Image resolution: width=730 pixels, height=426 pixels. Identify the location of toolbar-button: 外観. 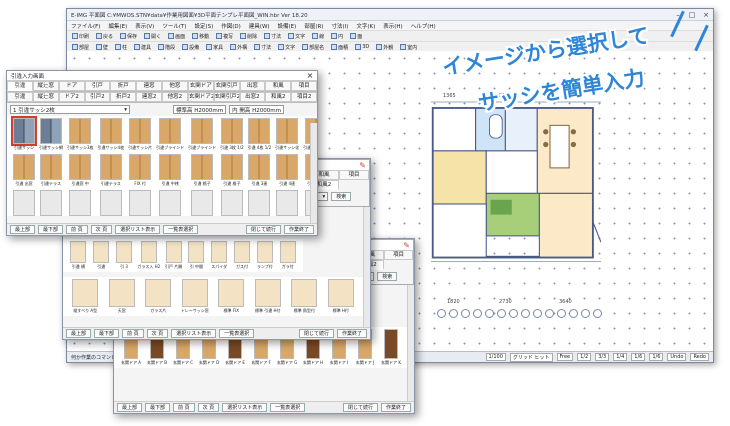
(384, 47).